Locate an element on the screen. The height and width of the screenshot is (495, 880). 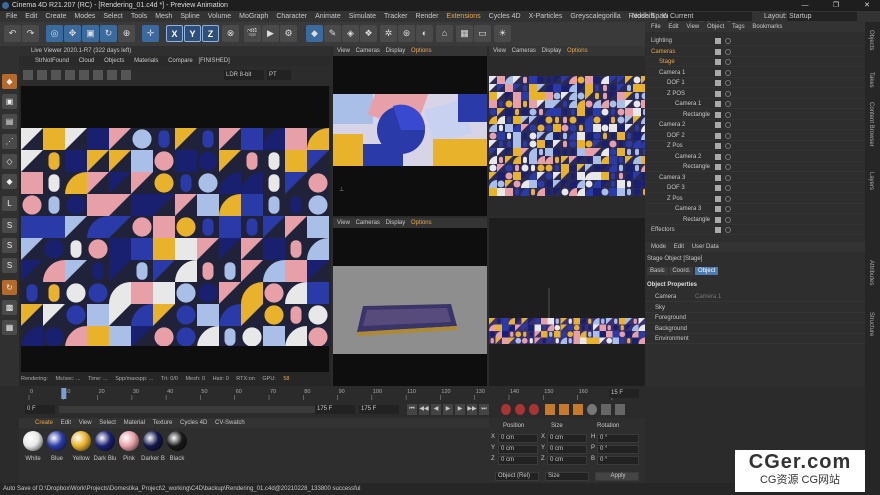
rotate-icon: ↻ is located at coordinates (108, 33).